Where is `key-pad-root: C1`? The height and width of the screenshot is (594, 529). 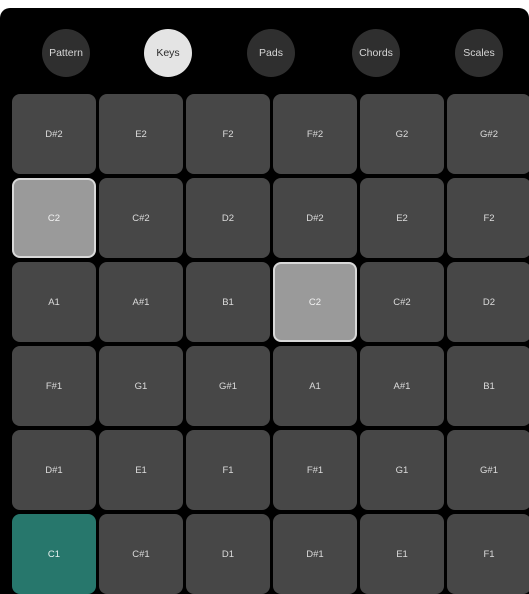
key-pad-root: C1 is located at coordinates (54, 554).